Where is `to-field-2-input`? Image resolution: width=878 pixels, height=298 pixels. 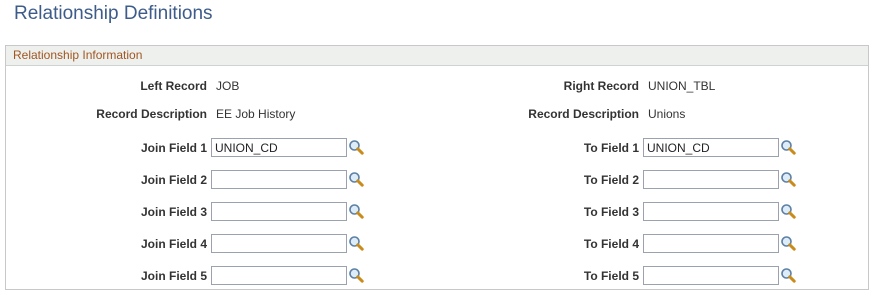 to-field-2-input is located at coordinates (711, 179).